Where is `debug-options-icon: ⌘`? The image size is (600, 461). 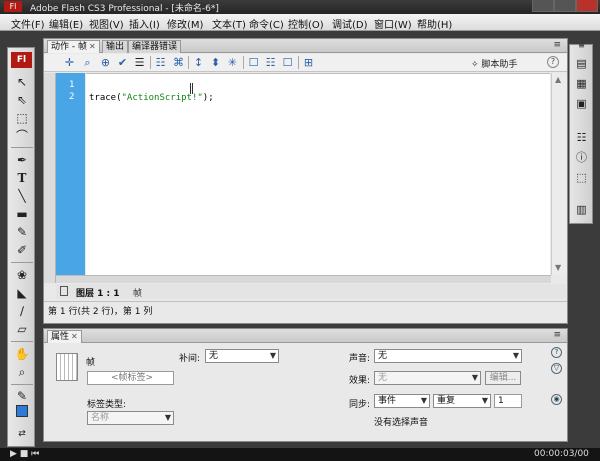 debug-options-icon: ⌘ is located at coordinates (178, 62).